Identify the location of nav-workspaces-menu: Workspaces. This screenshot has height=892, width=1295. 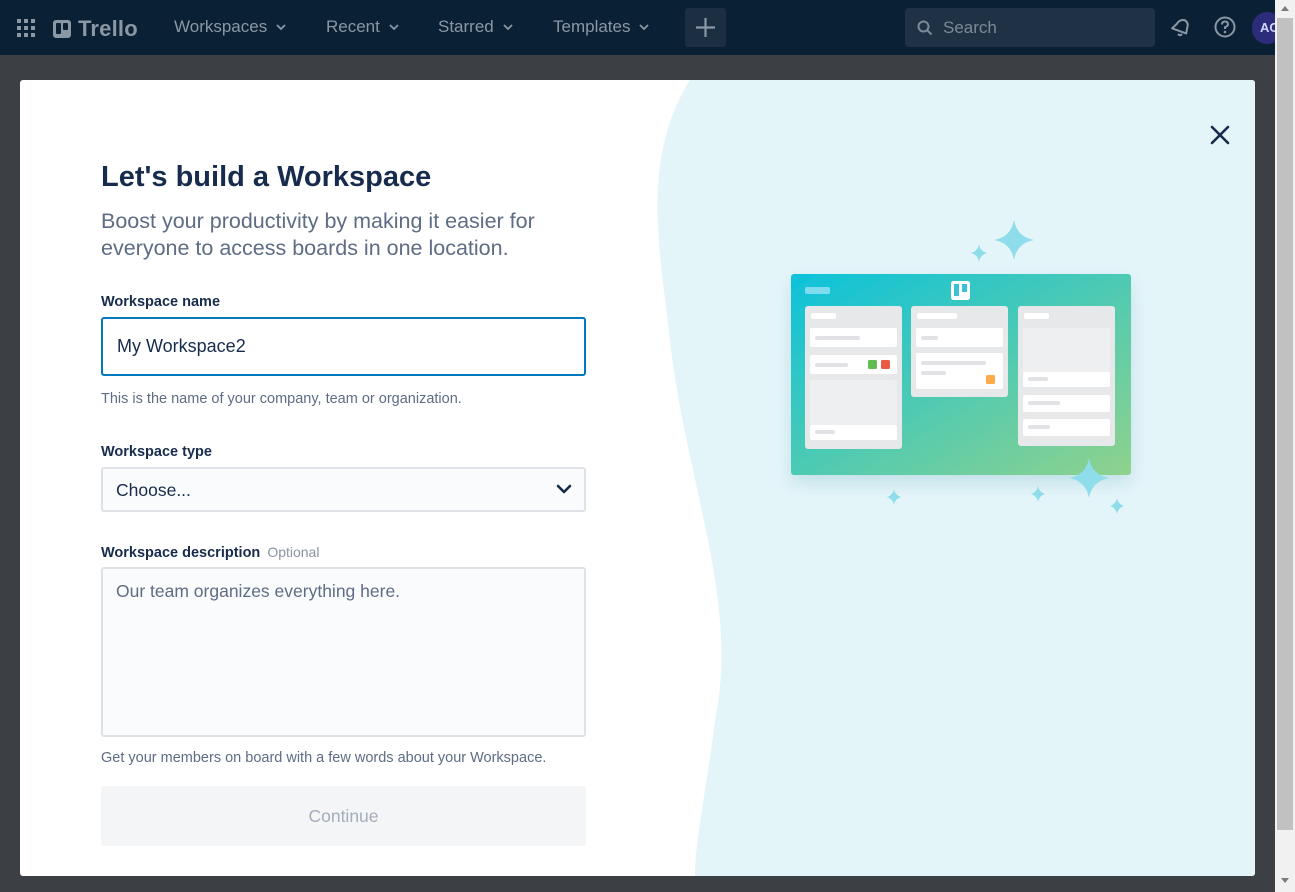
(230, 27).